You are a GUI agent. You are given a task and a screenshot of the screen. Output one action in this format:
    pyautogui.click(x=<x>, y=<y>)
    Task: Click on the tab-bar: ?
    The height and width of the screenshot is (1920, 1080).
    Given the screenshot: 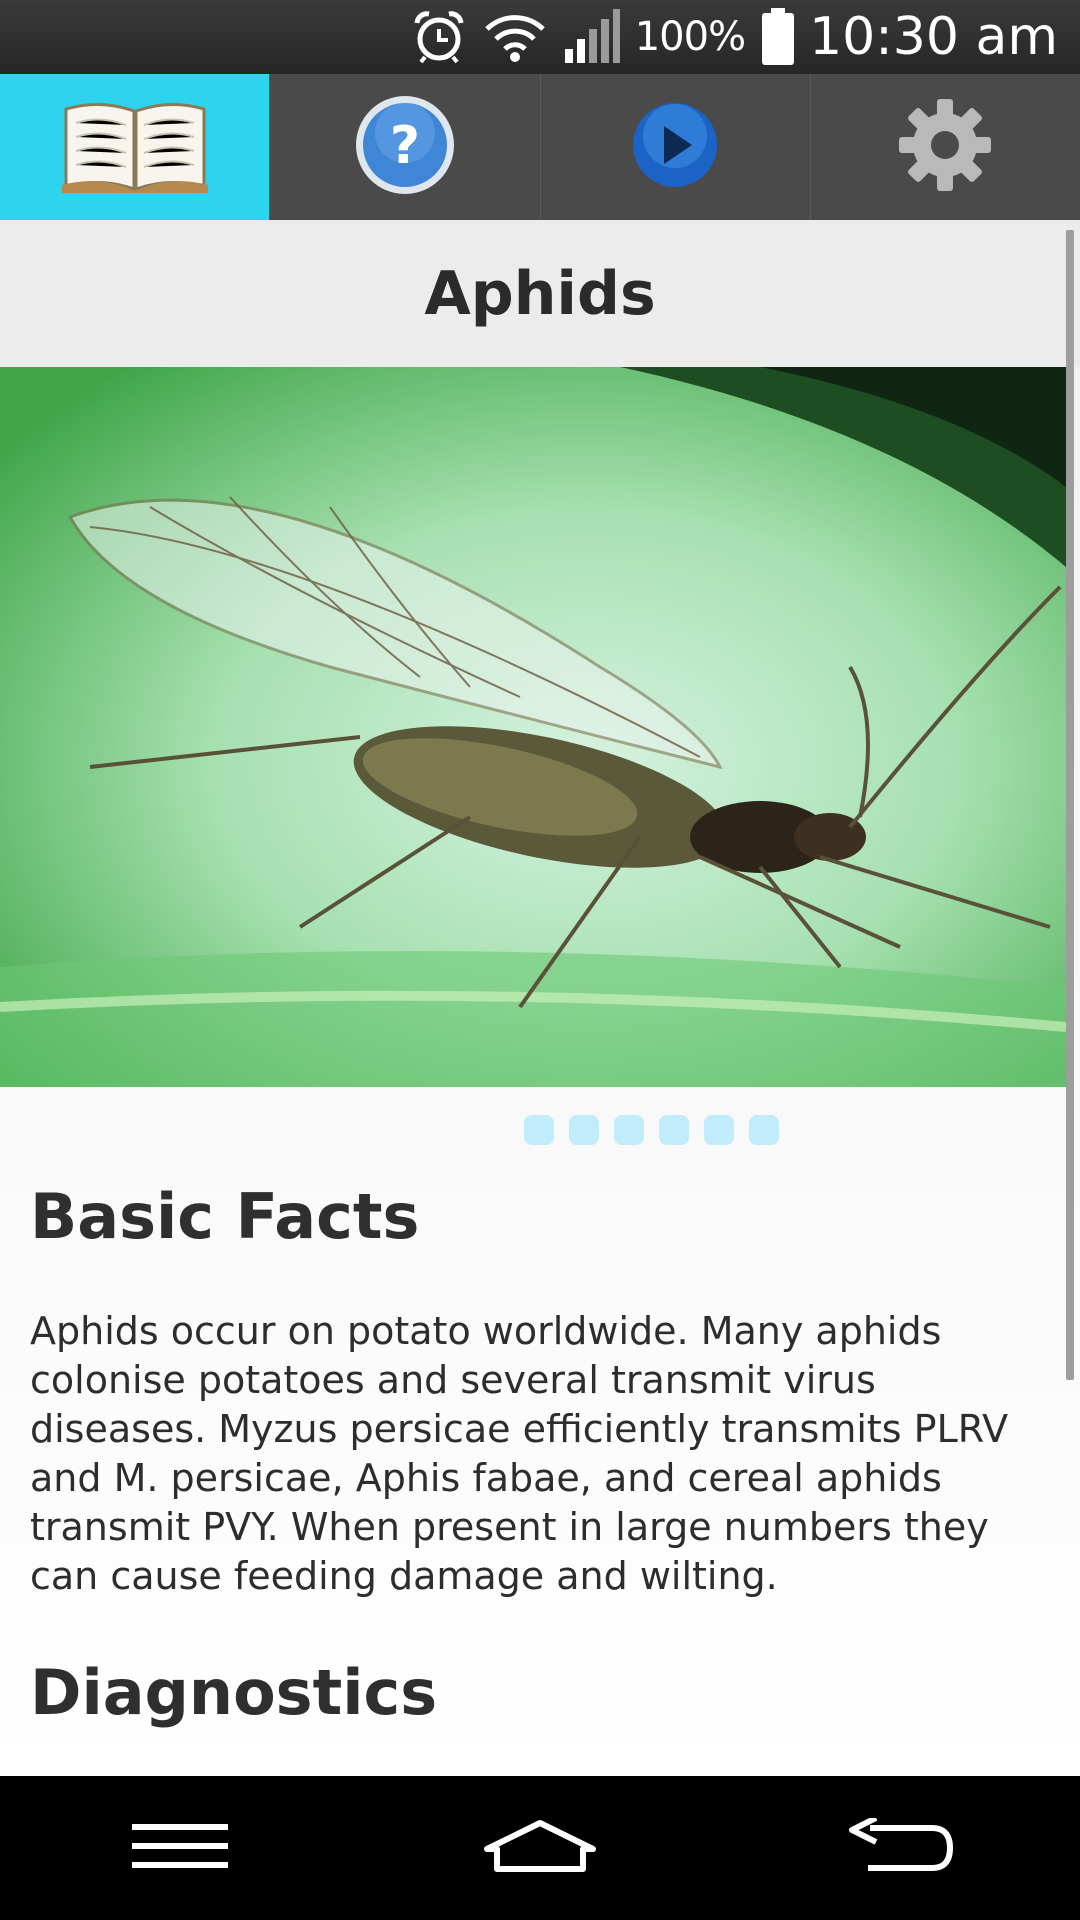 What is the action you would take?
    pyautogui.click(x=540, y=147)
    